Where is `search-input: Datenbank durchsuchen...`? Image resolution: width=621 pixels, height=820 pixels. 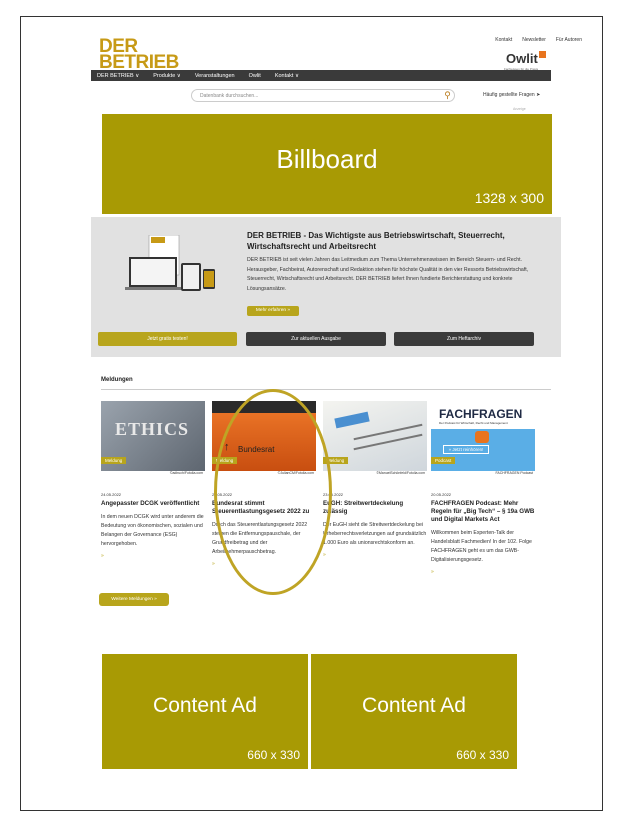 search-input: Datenbank durchsuchen... is located at coordinates (323, 95).